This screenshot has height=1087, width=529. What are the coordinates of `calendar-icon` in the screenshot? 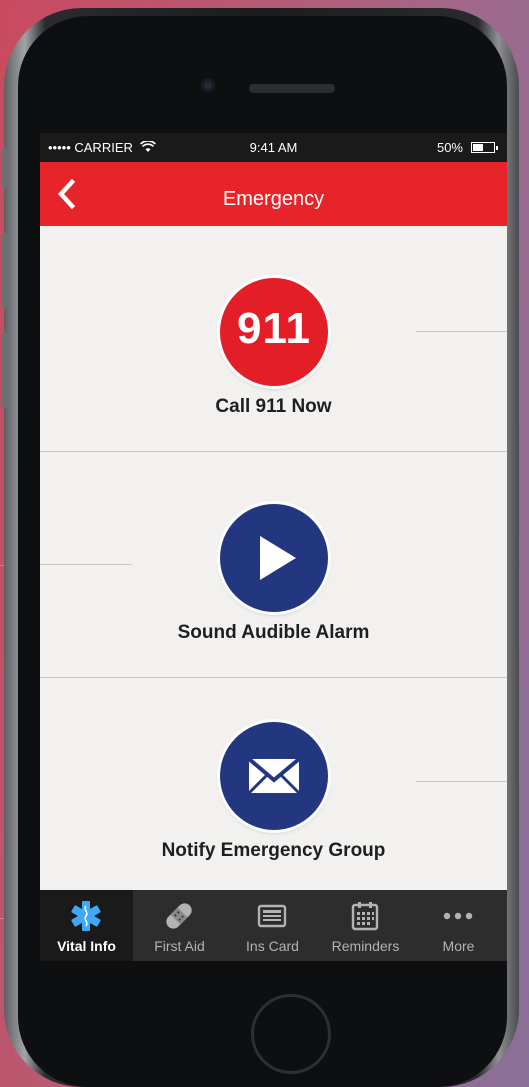 It's located at (365, 916).